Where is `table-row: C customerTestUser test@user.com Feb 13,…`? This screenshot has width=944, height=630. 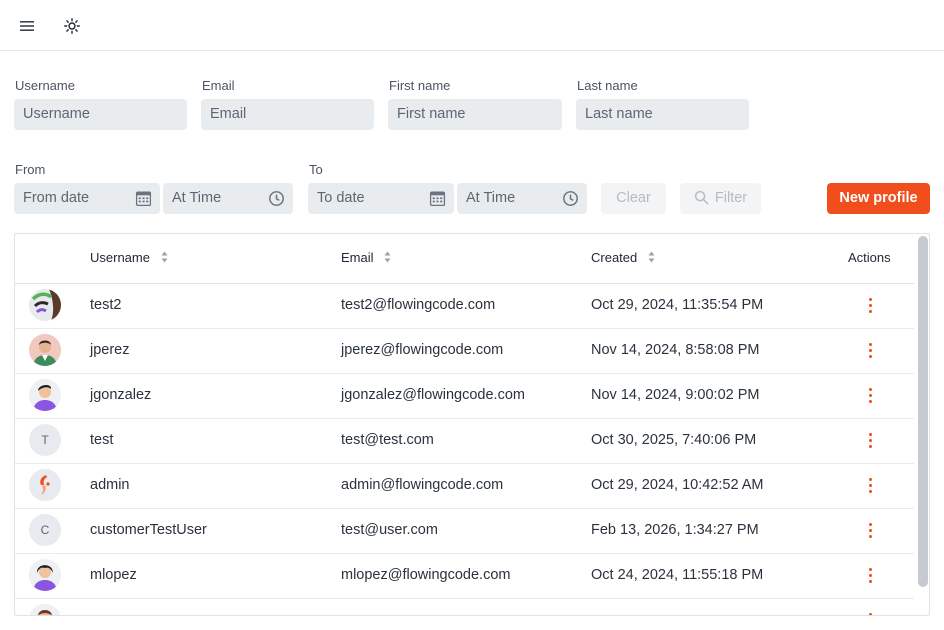
table-row: C customerTestUser test@user.com Feb 13,… is located at coordinates (464, 531).